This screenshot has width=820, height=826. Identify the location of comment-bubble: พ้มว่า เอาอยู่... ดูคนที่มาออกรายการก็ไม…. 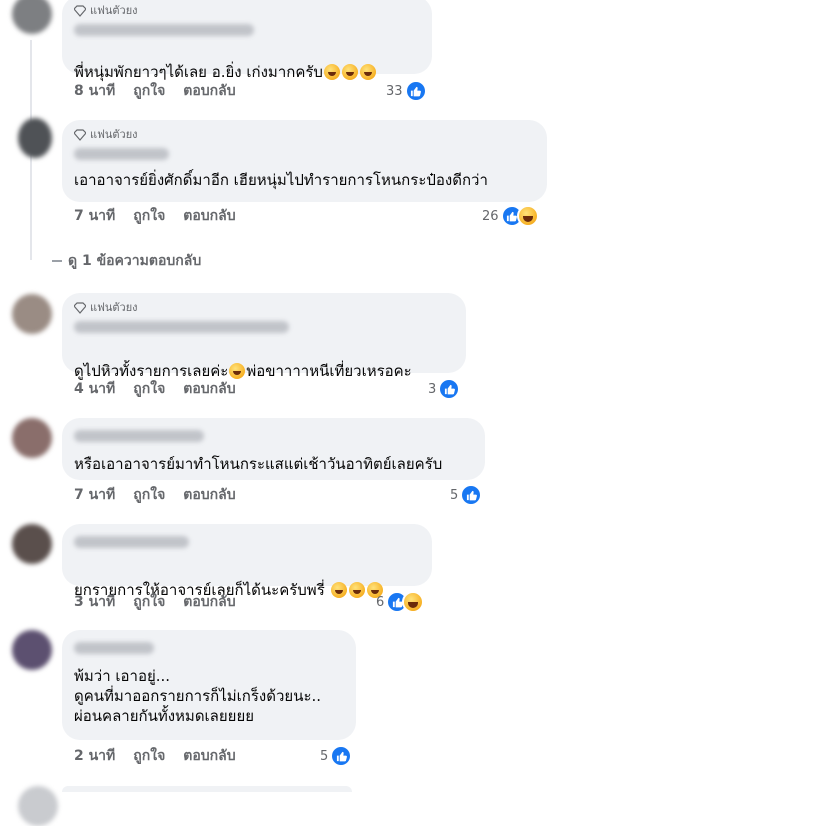
(209, 685).